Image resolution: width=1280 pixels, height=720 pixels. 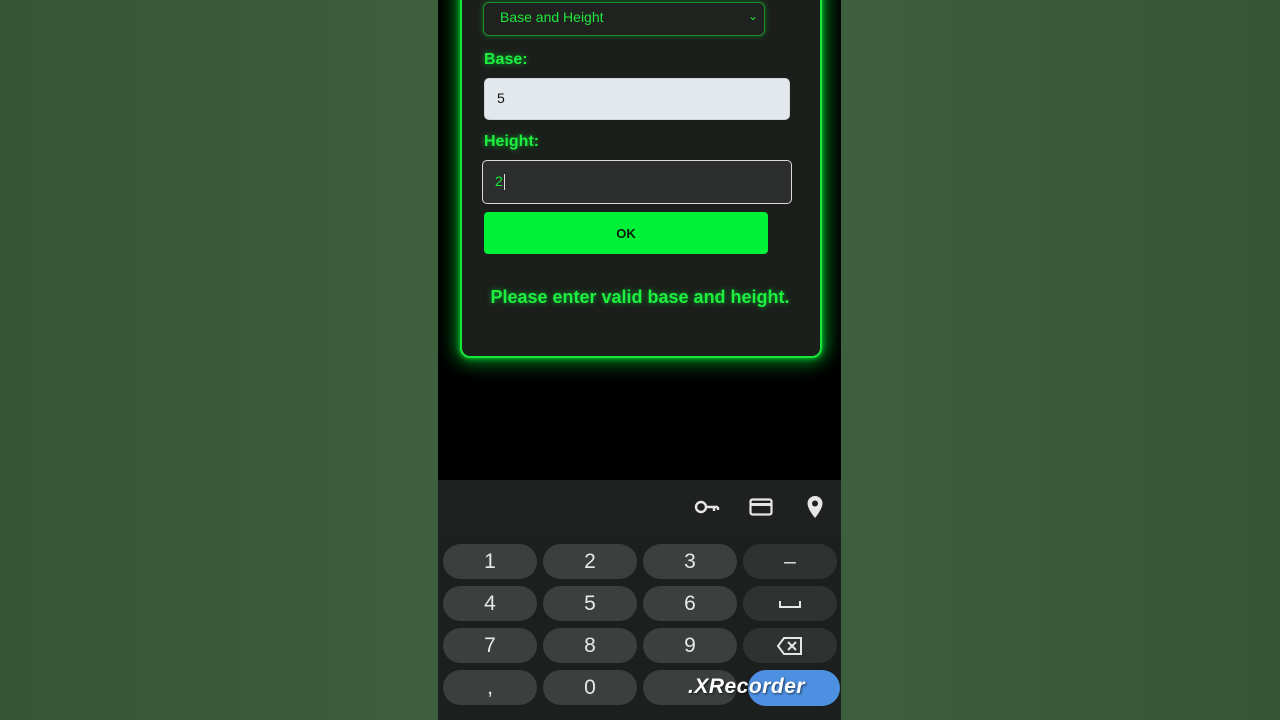 What do you see at coordinates (761, 507) in the screenshot?
I see `credit-card-icon` at bounding box center [761, 507].